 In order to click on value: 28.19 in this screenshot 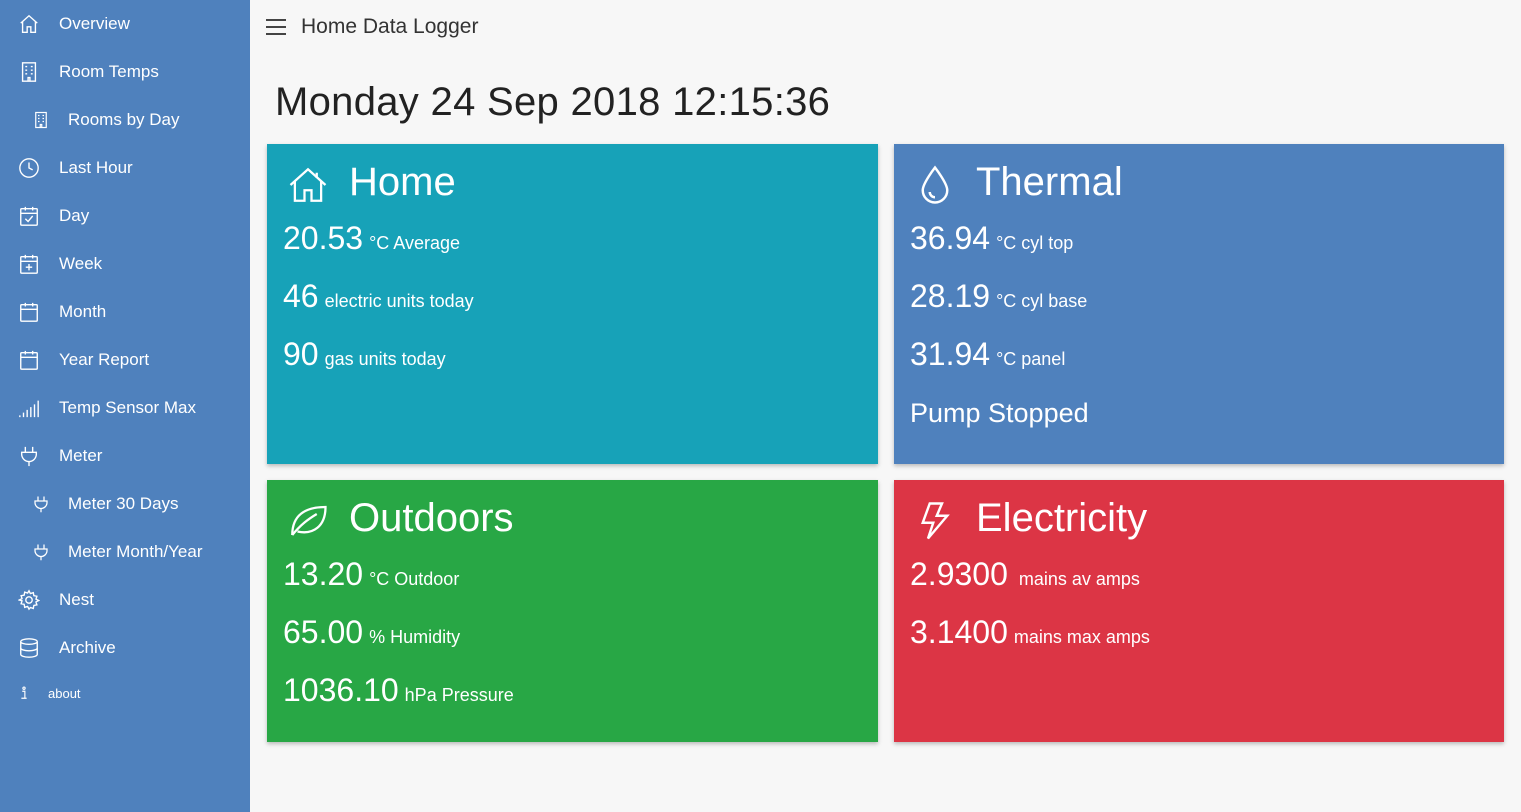, I will do `click(950, 296)`.